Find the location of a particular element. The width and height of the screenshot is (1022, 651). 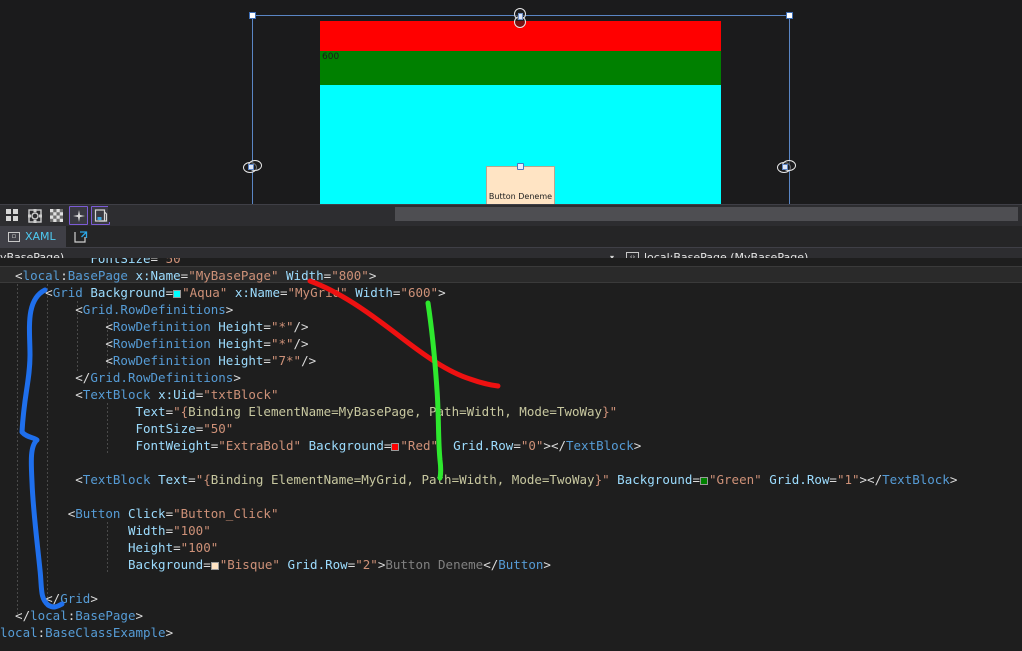

code-token: Grid.Row is located at coordinates (799, 479).